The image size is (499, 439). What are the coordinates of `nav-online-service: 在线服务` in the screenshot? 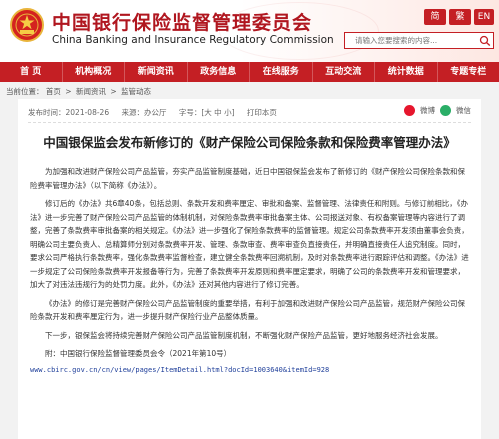 It's located at (281, 72).